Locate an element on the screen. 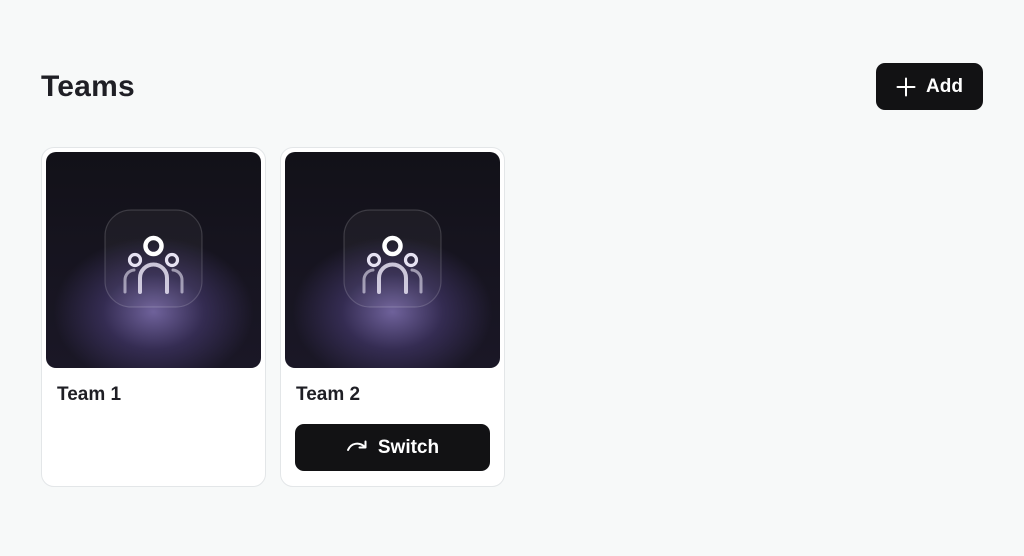  team-card: Team 1 is located at coordinates (153, 317).